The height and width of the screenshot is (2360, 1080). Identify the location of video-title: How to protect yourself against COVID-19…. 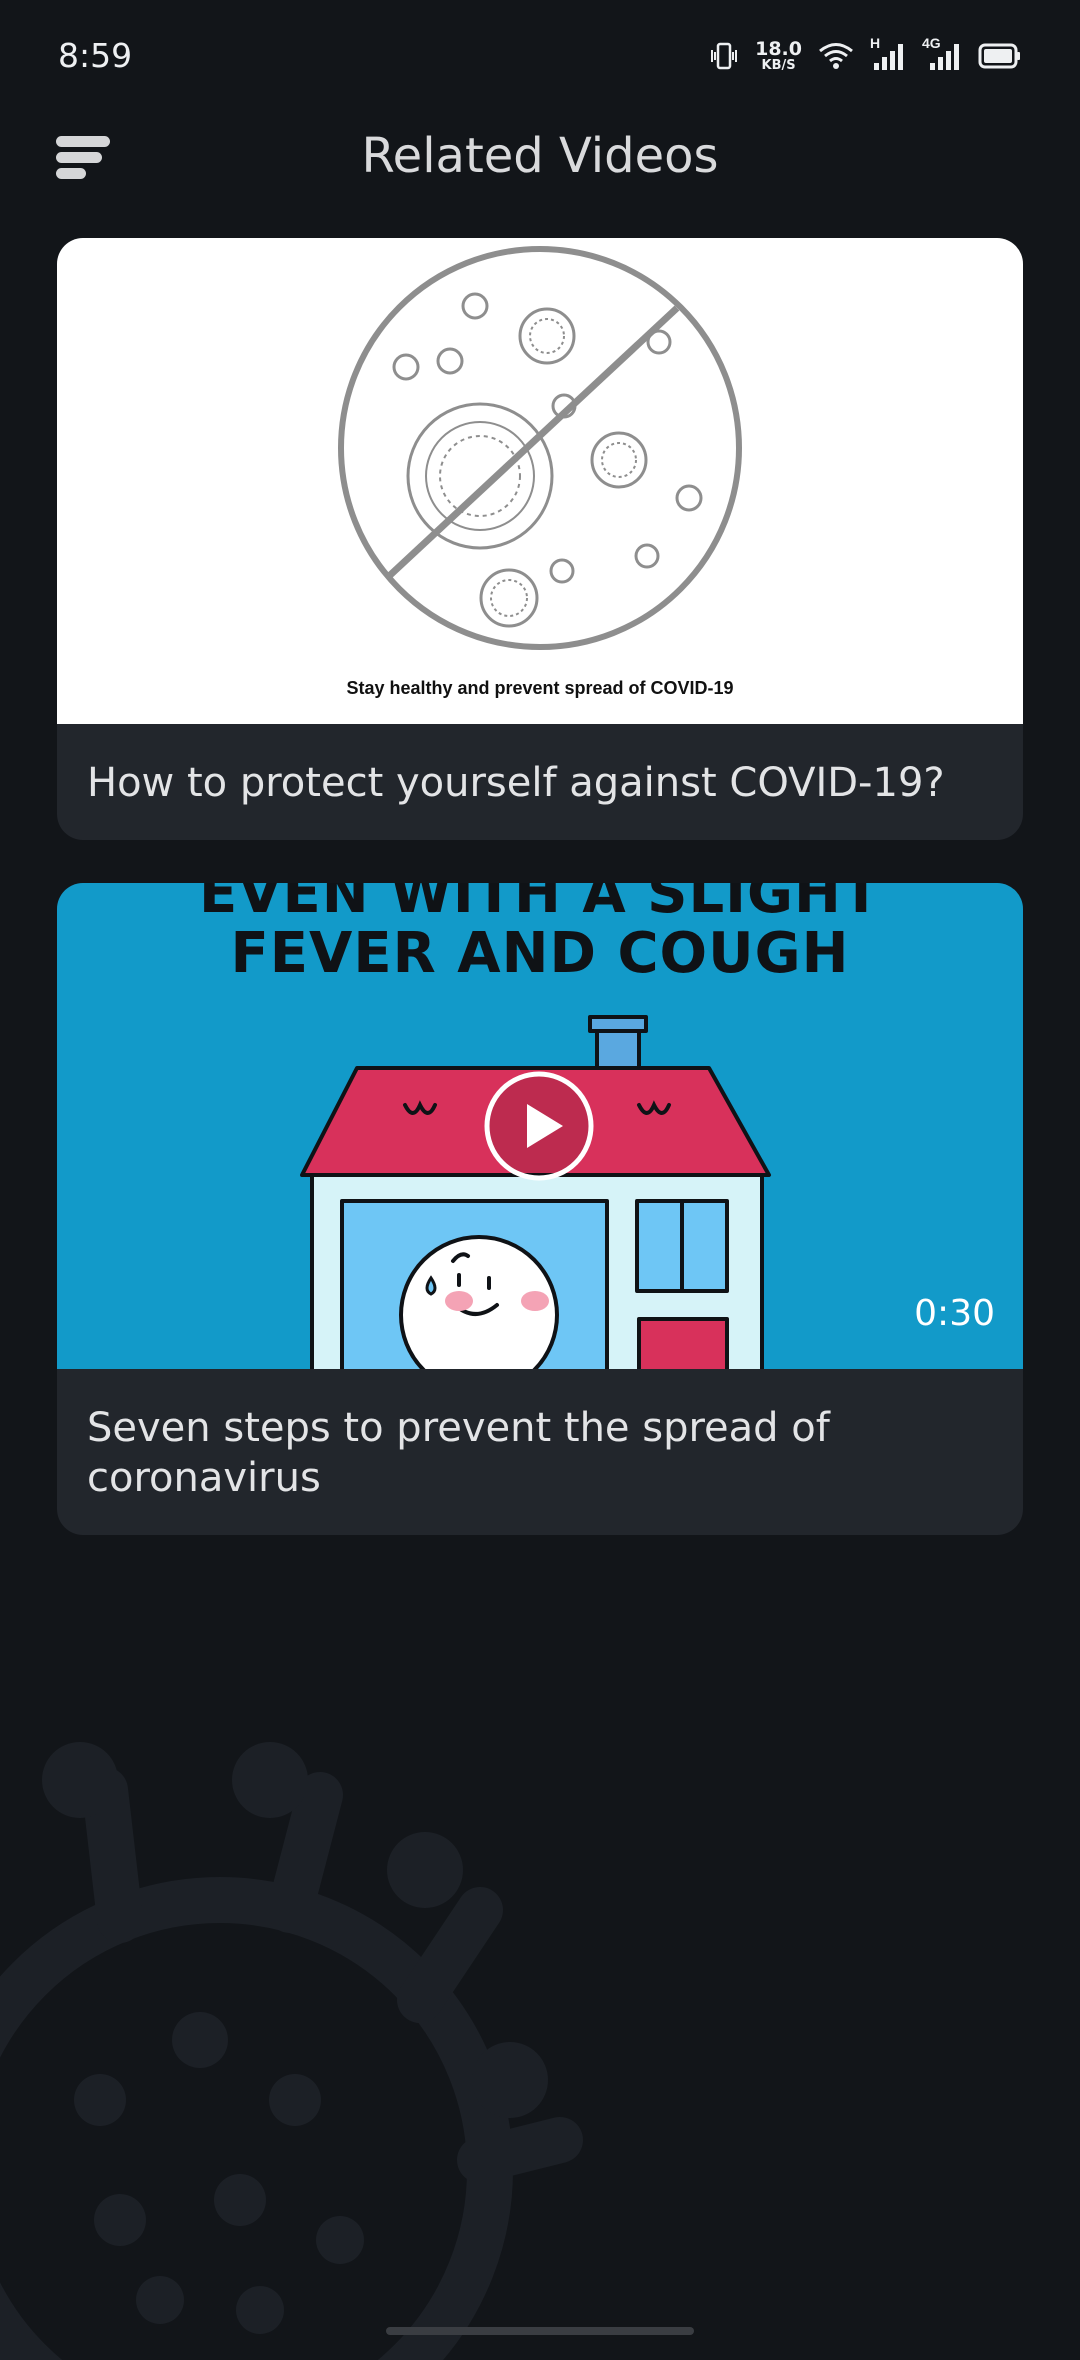
(516, 783).